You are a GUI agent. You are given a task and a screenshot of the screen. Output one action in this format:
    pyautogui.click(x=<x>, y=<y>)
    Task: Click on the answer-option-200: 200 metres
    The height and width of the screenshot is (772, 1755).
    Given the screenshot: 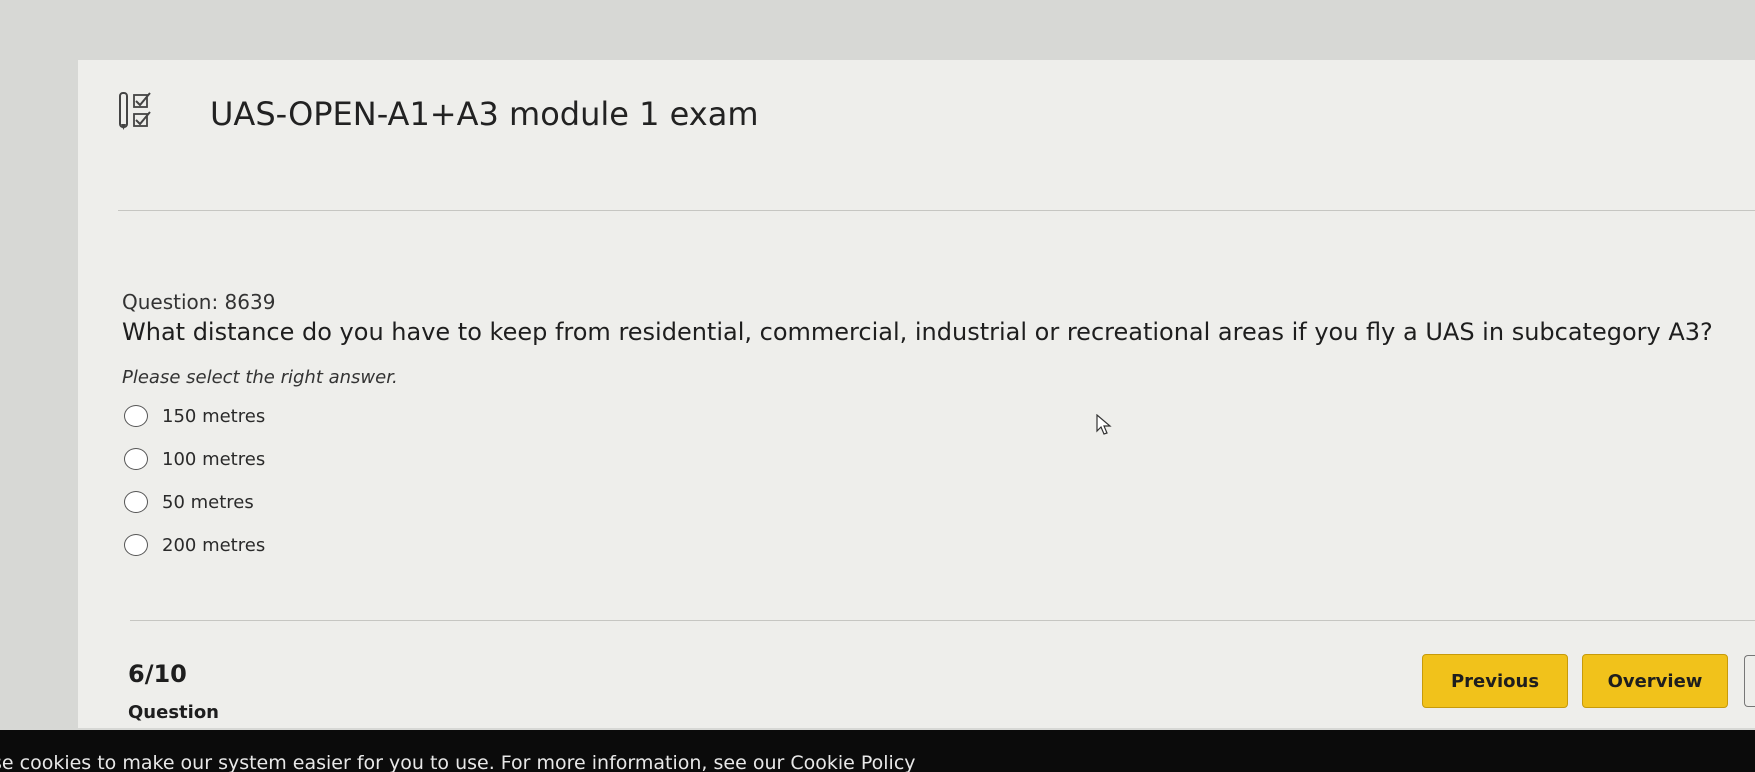 What is the action you would take?
    pyautogui.click(x=194, y=545)
    